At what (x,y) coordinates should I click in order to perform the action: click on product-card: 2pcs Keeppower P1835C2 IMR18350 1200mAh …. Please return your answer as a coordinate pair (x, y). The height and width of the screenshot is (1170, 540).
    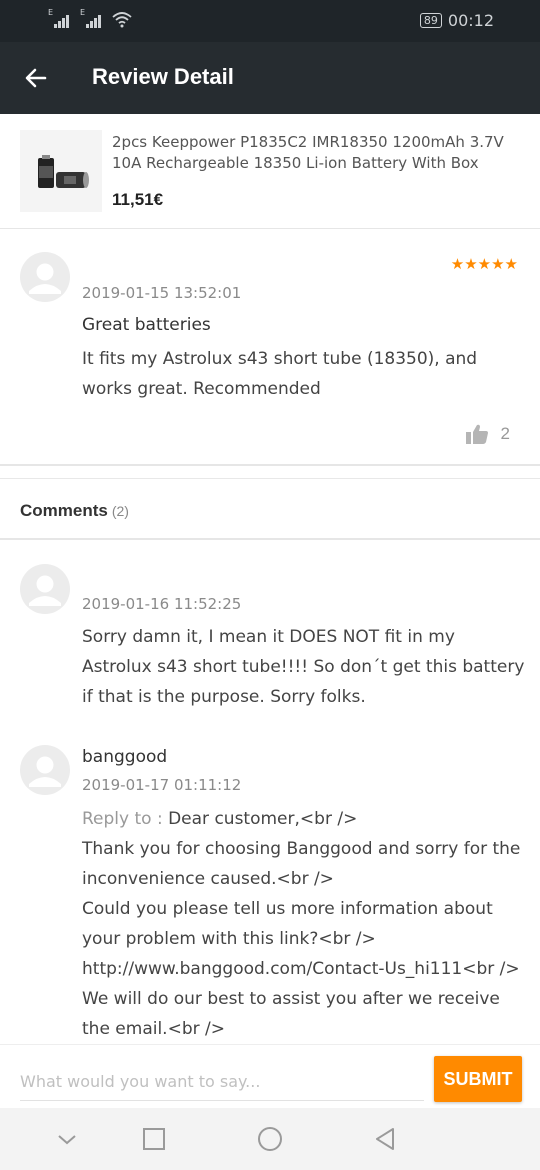
    Looking at the image, I should click on (270, 171).